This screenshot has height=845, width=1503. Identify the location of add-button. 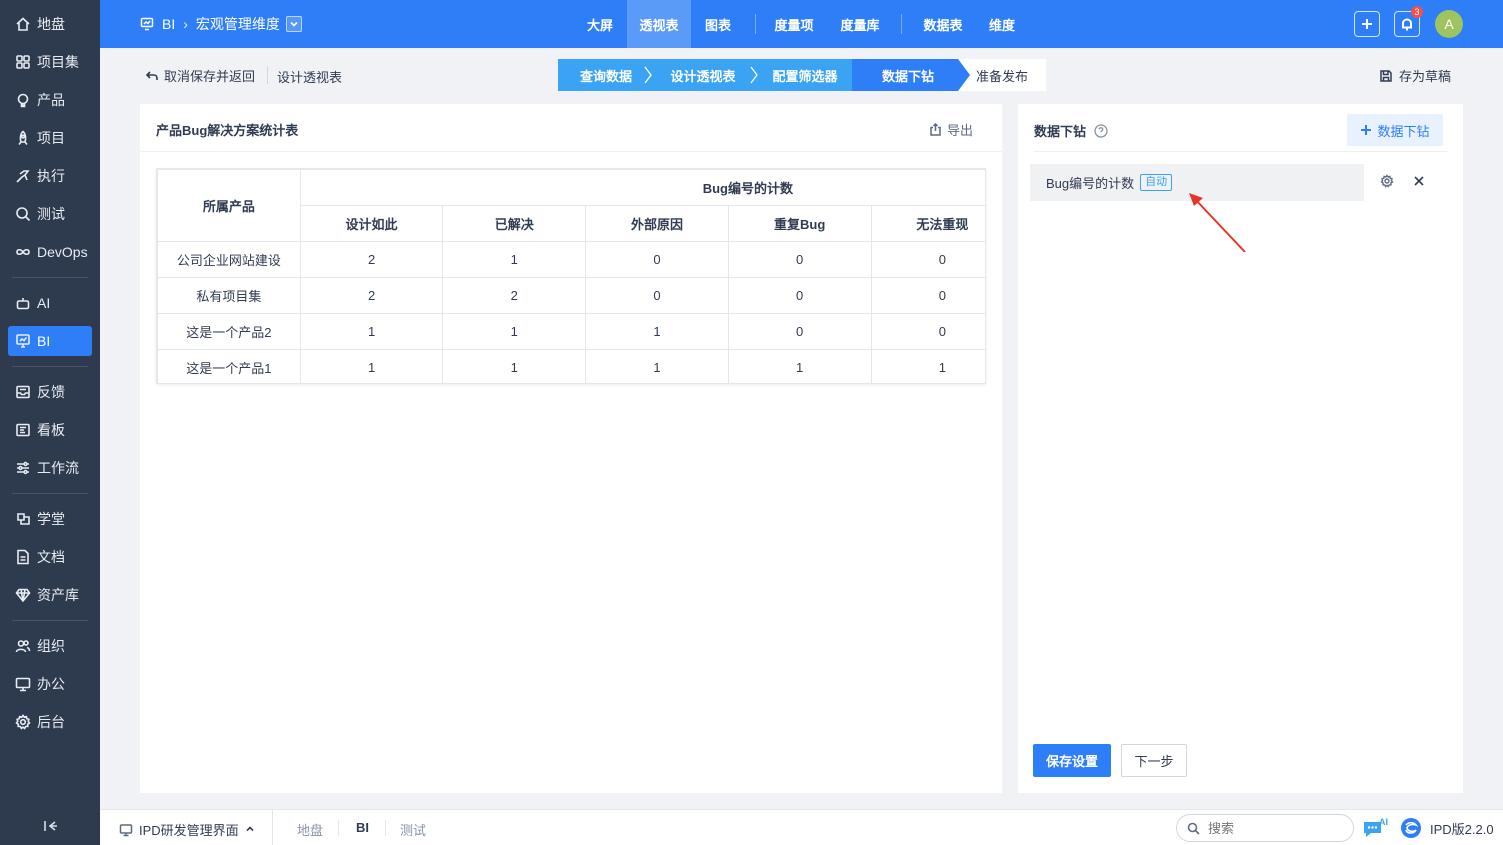
(1367, 24).